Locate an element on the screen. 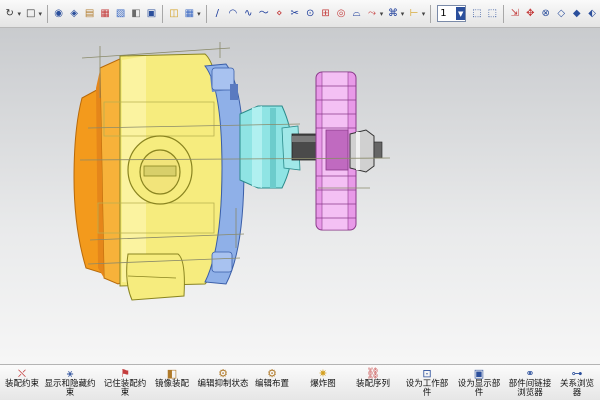  extend-icon: ⤳ is located at coordinates (371, 14).